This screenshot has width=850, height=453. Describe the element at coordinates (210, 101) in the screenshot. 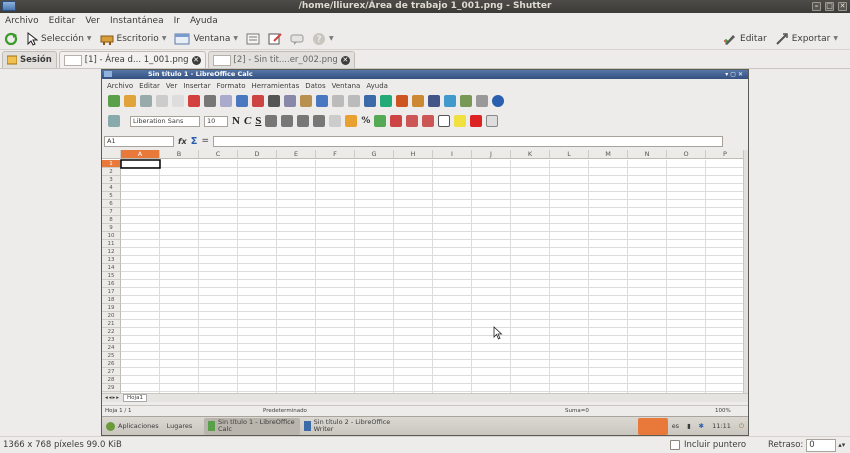

I see `print-icon` at that location.